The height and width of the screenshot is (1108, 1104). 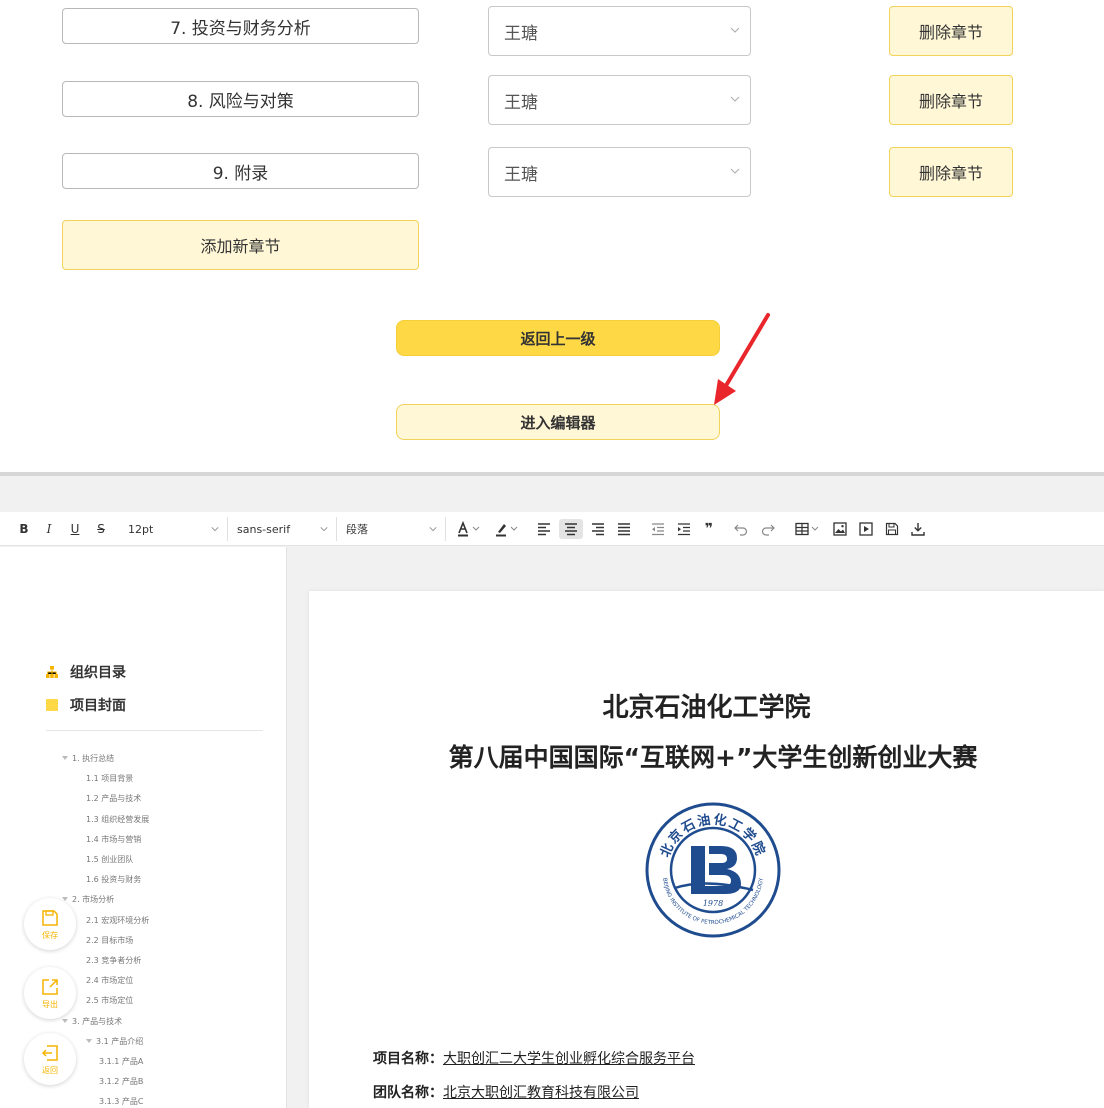 I want to click on export-float-label: 导出, so click(x=50, y=1004).